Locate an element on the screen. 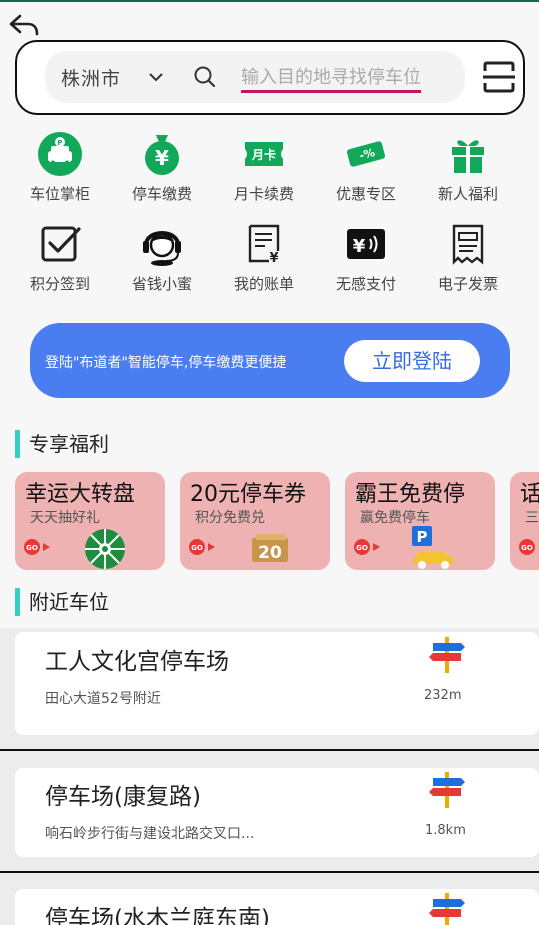 The image size is (539, 925). grid-item-e-invoice: 电子发票 is located at coordinates (468, 259).